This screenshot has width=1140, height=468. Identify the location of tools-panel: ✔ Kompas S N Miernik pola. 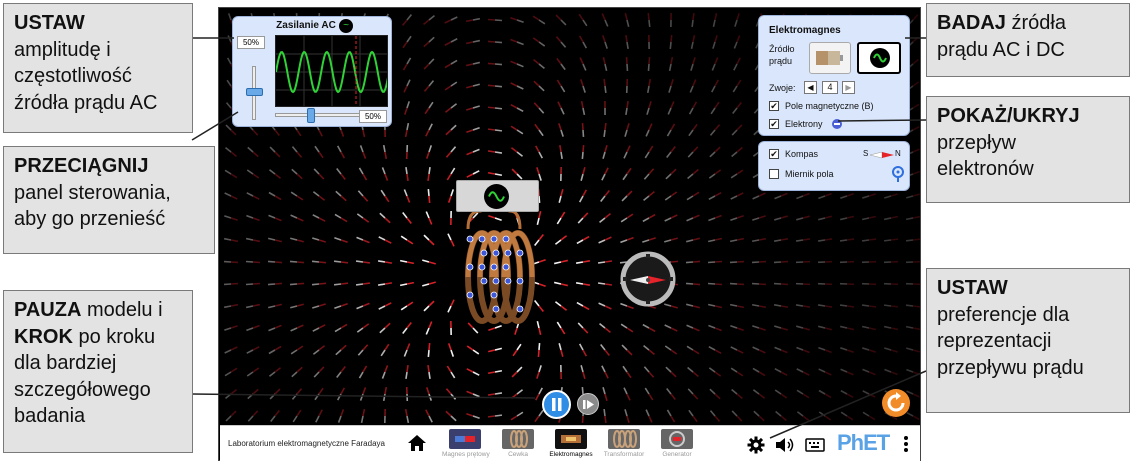
(834, 166).